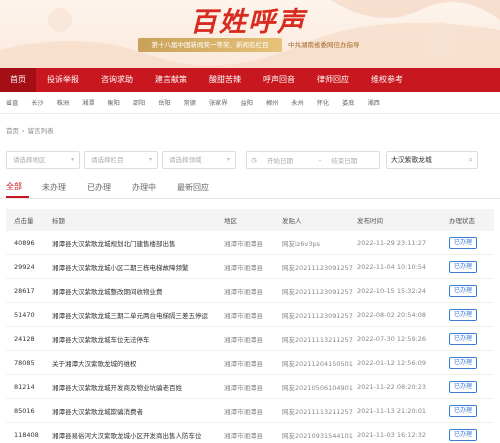 The image size is (500, 443). I want to click on row-title-link: 湘潭县大汉紫歌龙城小区二期三栋电梯故障频繁, so click(138, 267).